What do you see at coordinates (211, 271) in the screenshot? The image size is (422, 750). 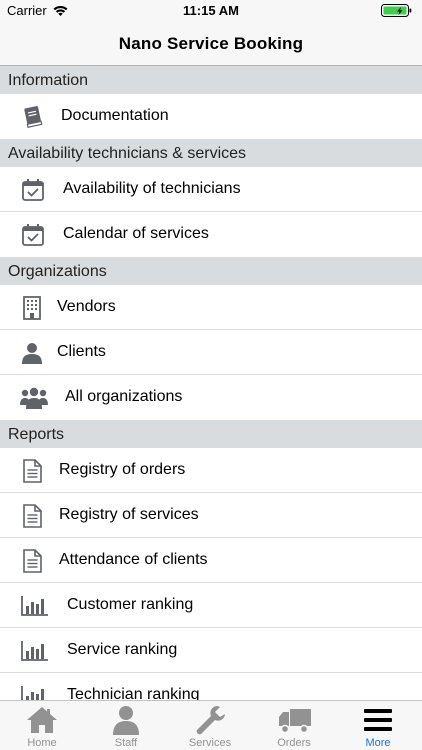 I see `section-header-organizations: Organizations` at bounding box center [211, 271].